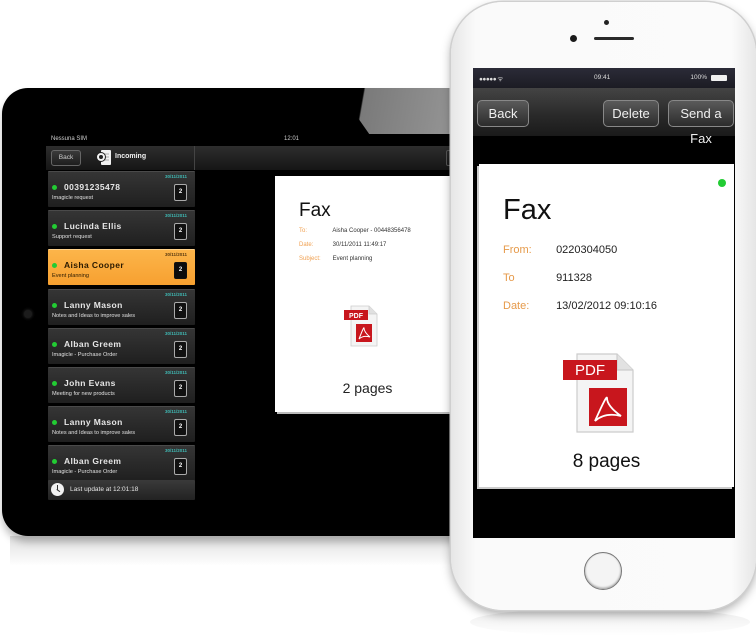 The width and height of the screenshot is (756, 639). What do you see at coordinates (359, 245) in the screenshot?
I see `date-value: 30/11/2011 11:49:17` at bounding box center [359, 245].